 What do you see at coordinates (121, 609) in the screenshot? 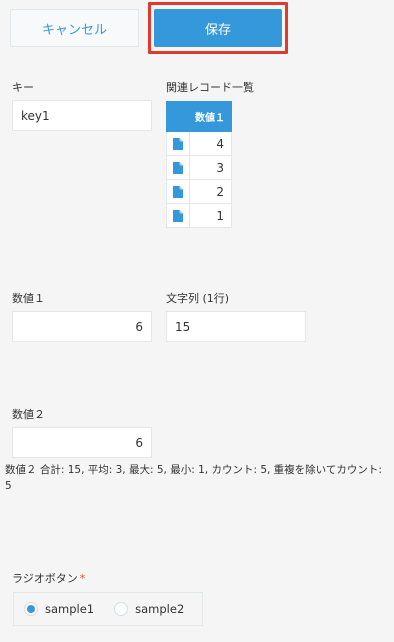
I see `radio-unchecked-icon` at bounding box center [121, 609].